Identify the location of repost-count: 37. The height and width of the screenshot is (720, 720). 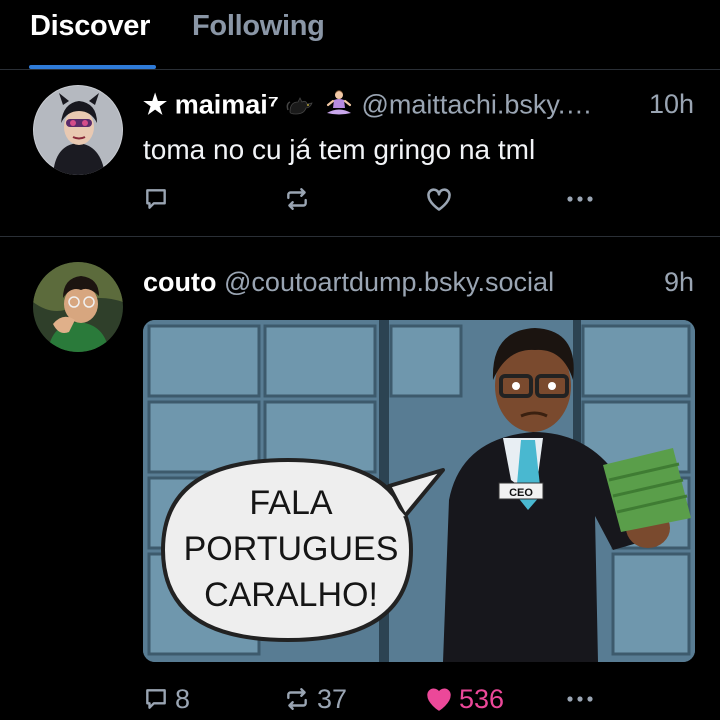
(332, 698).